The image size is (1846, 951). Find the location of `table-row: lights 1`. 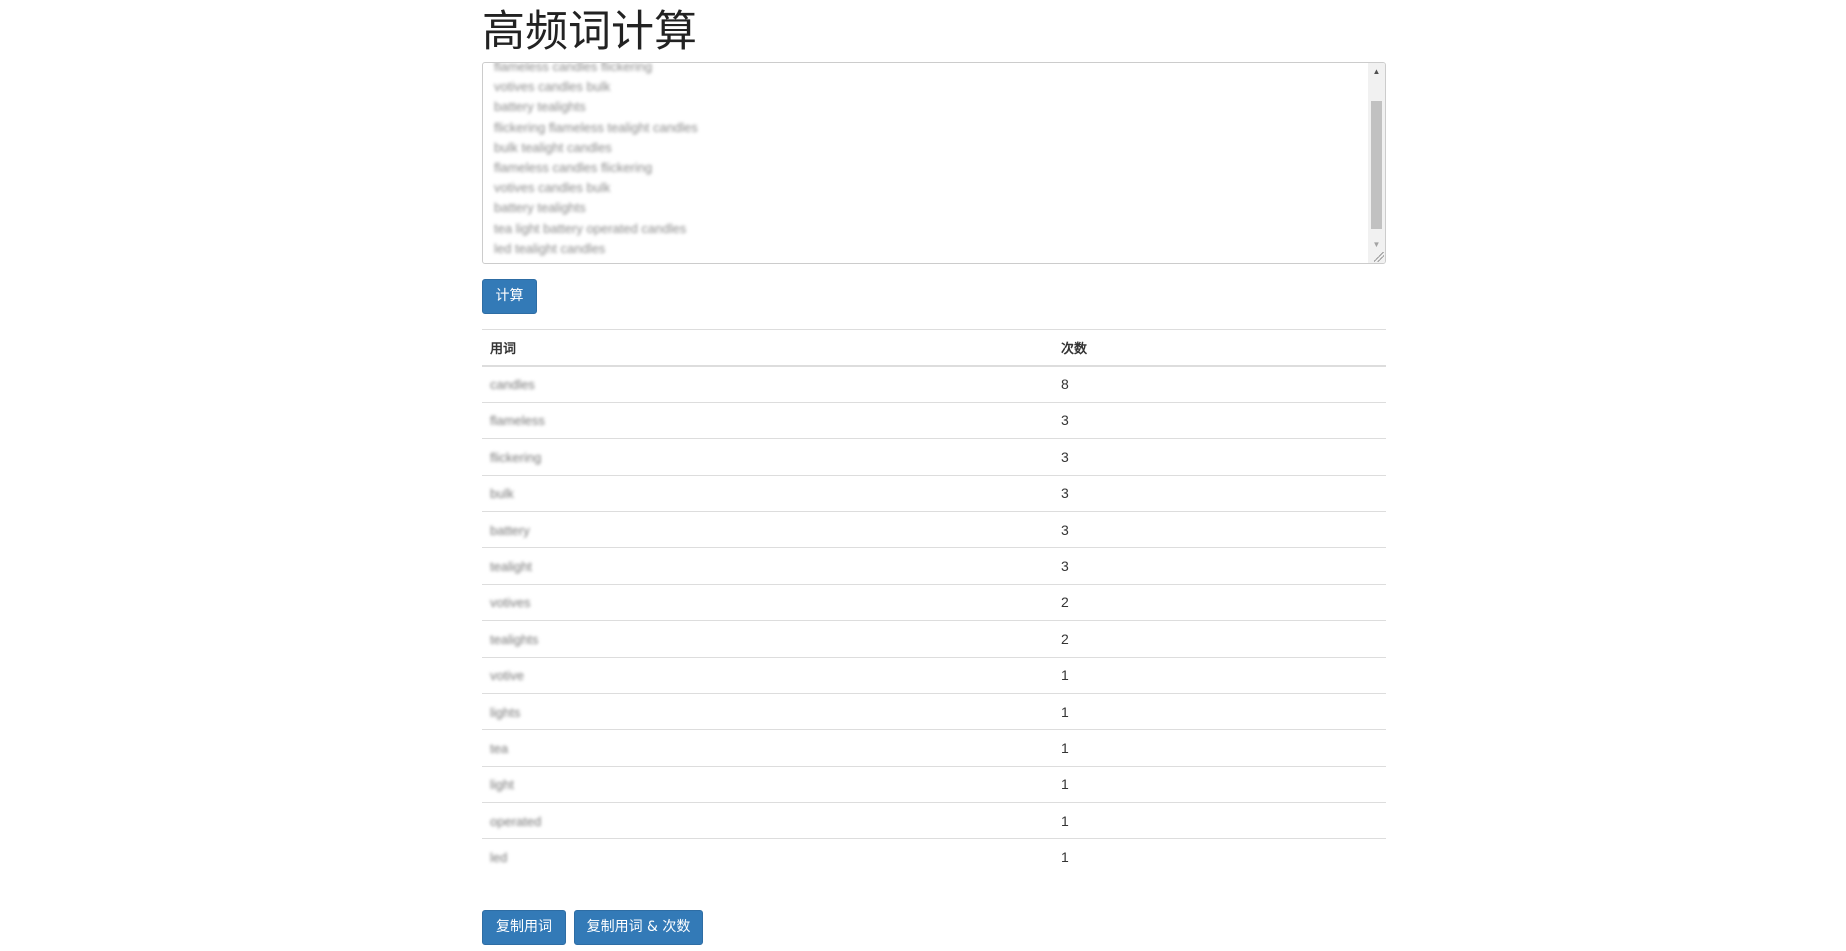

table-row: lights 1 is located at coordinates (934, 711).